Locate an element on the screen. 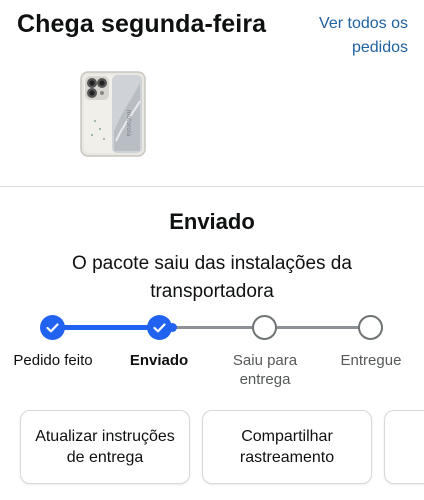  step-ordered-label: Pedido feito is located at coordinates (53, 360).